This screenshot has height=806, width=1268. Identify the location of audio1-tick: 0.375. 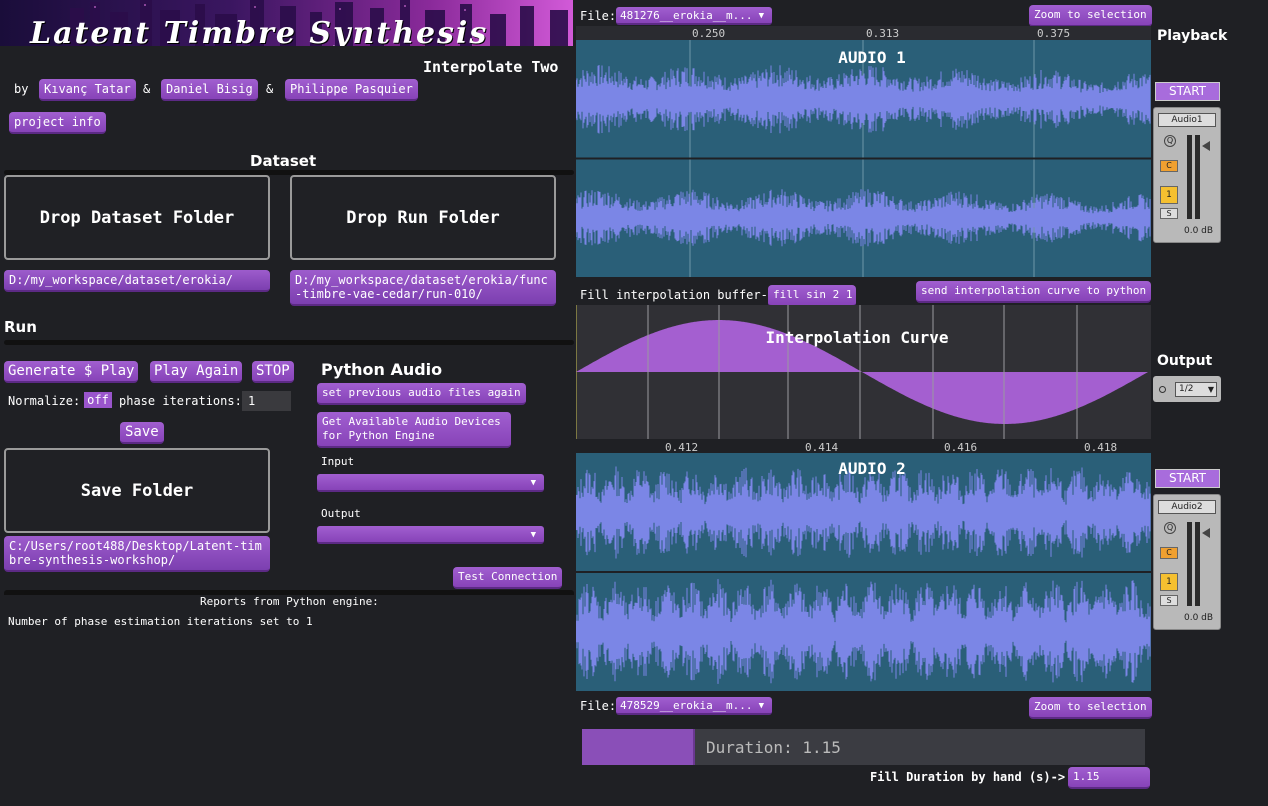
(1054, 33).